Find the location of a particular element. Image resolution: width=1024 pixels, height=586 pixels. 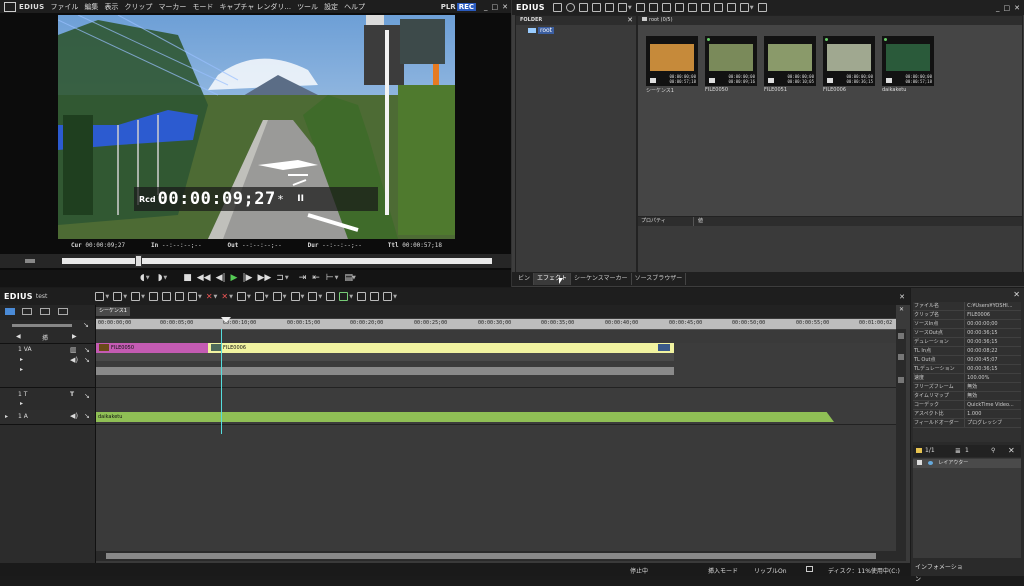

bin-minimize-icon: _ is located at coordinates (998, 8).